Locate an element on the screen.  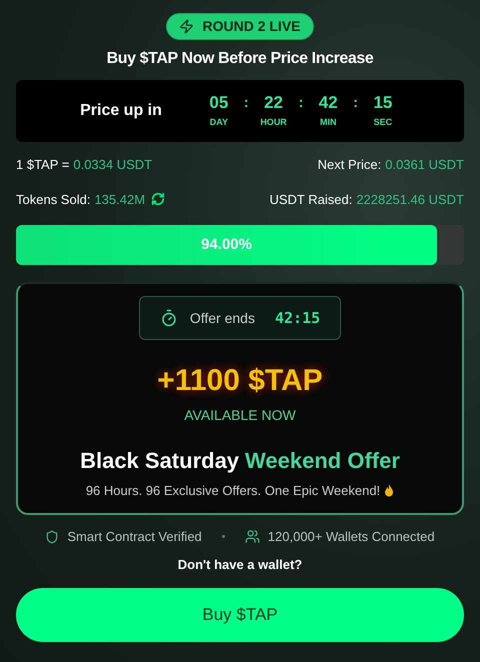
progress-percent: 94.00% is located at coordinates (226, 244).